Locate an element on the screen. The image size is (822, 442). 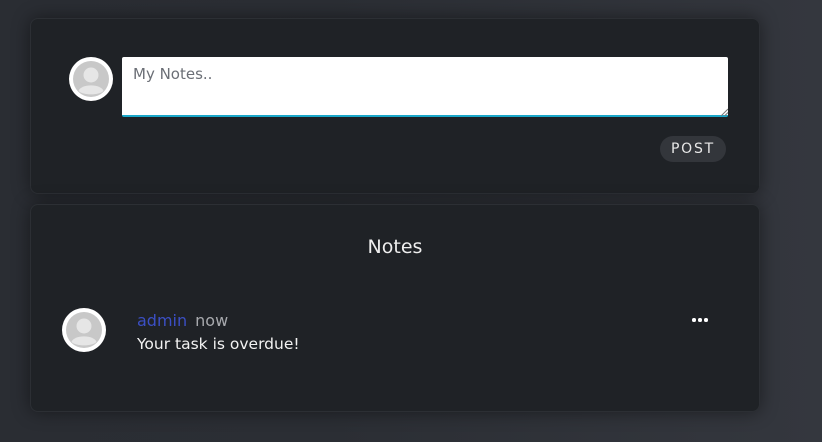
post-button: POST is located at coordinates (693, 149).